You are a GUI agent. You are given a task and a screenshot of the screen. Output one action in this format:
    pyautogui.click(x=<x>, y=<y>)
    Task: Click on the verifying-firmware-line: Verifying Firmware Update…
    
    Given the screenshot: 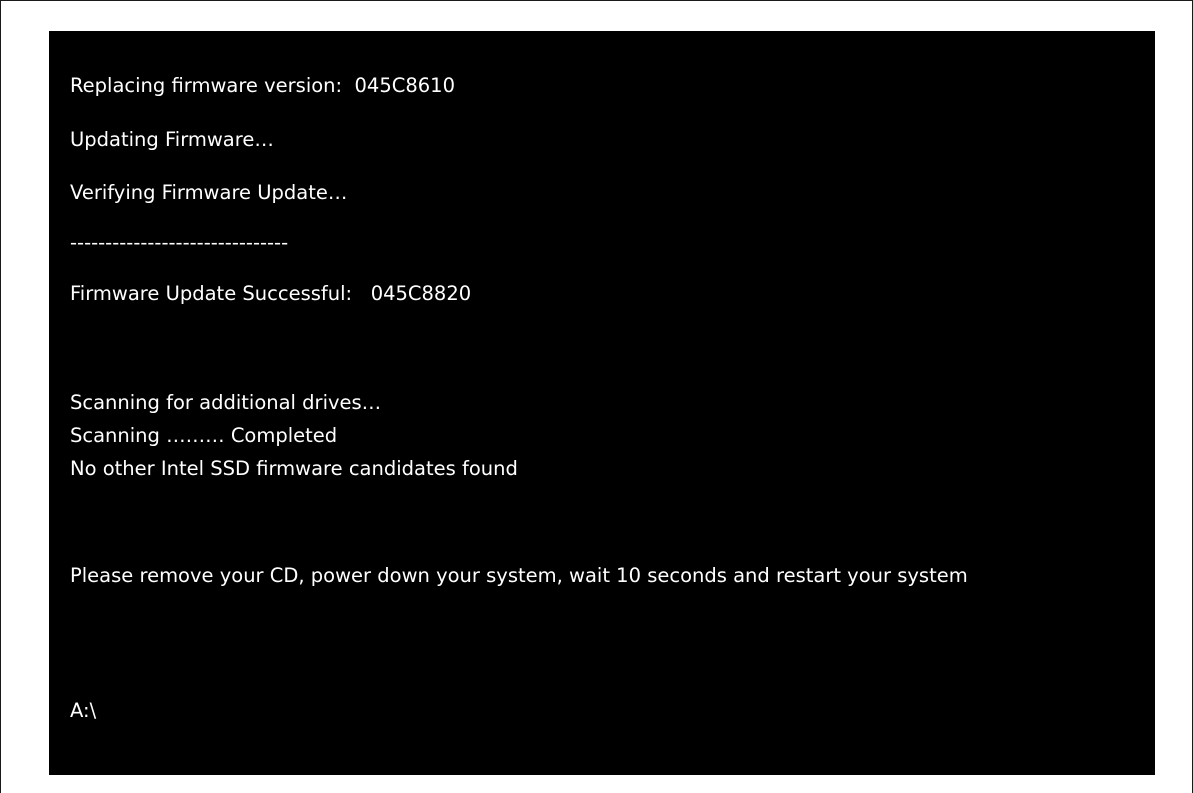 What is the action you would take?
    pyautogui.click(x=209, y=192)
    